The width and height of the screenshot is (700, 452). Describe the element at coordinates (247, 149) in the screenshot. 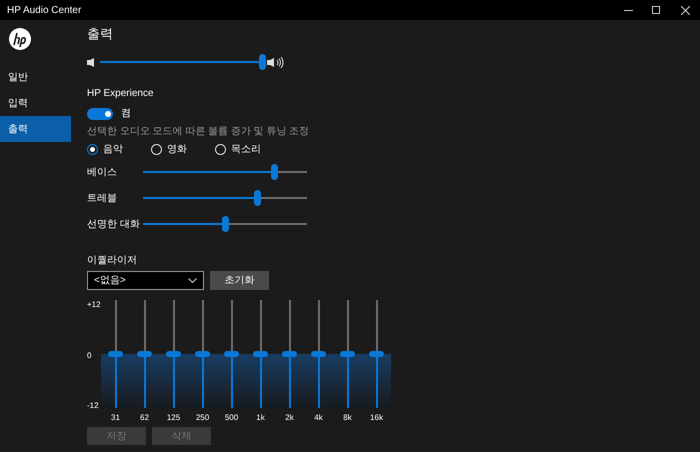

I see `radio-option: 목소리` at that location.